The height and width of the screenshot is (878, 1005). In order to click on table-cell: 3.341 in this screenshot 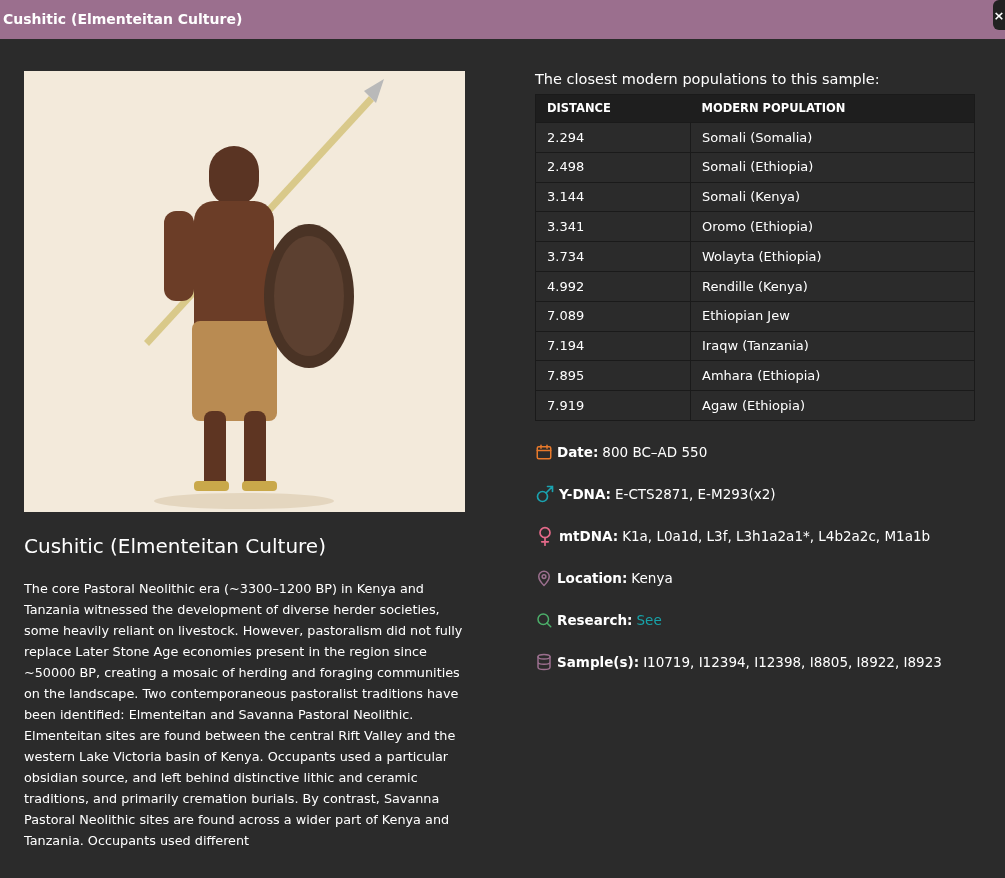, I will do `click(613, 226)`.